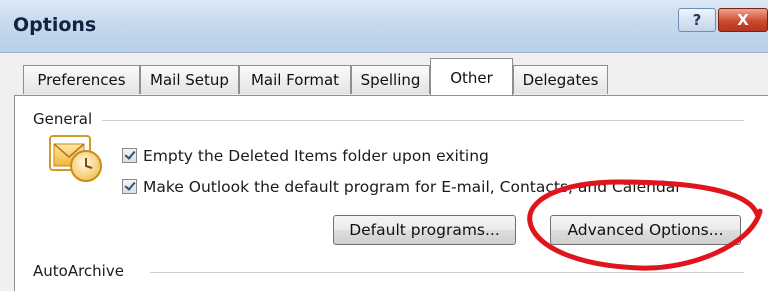 The image size is (768, 291). I want to click on tab-preferences: Preferences, so click(81, 79).